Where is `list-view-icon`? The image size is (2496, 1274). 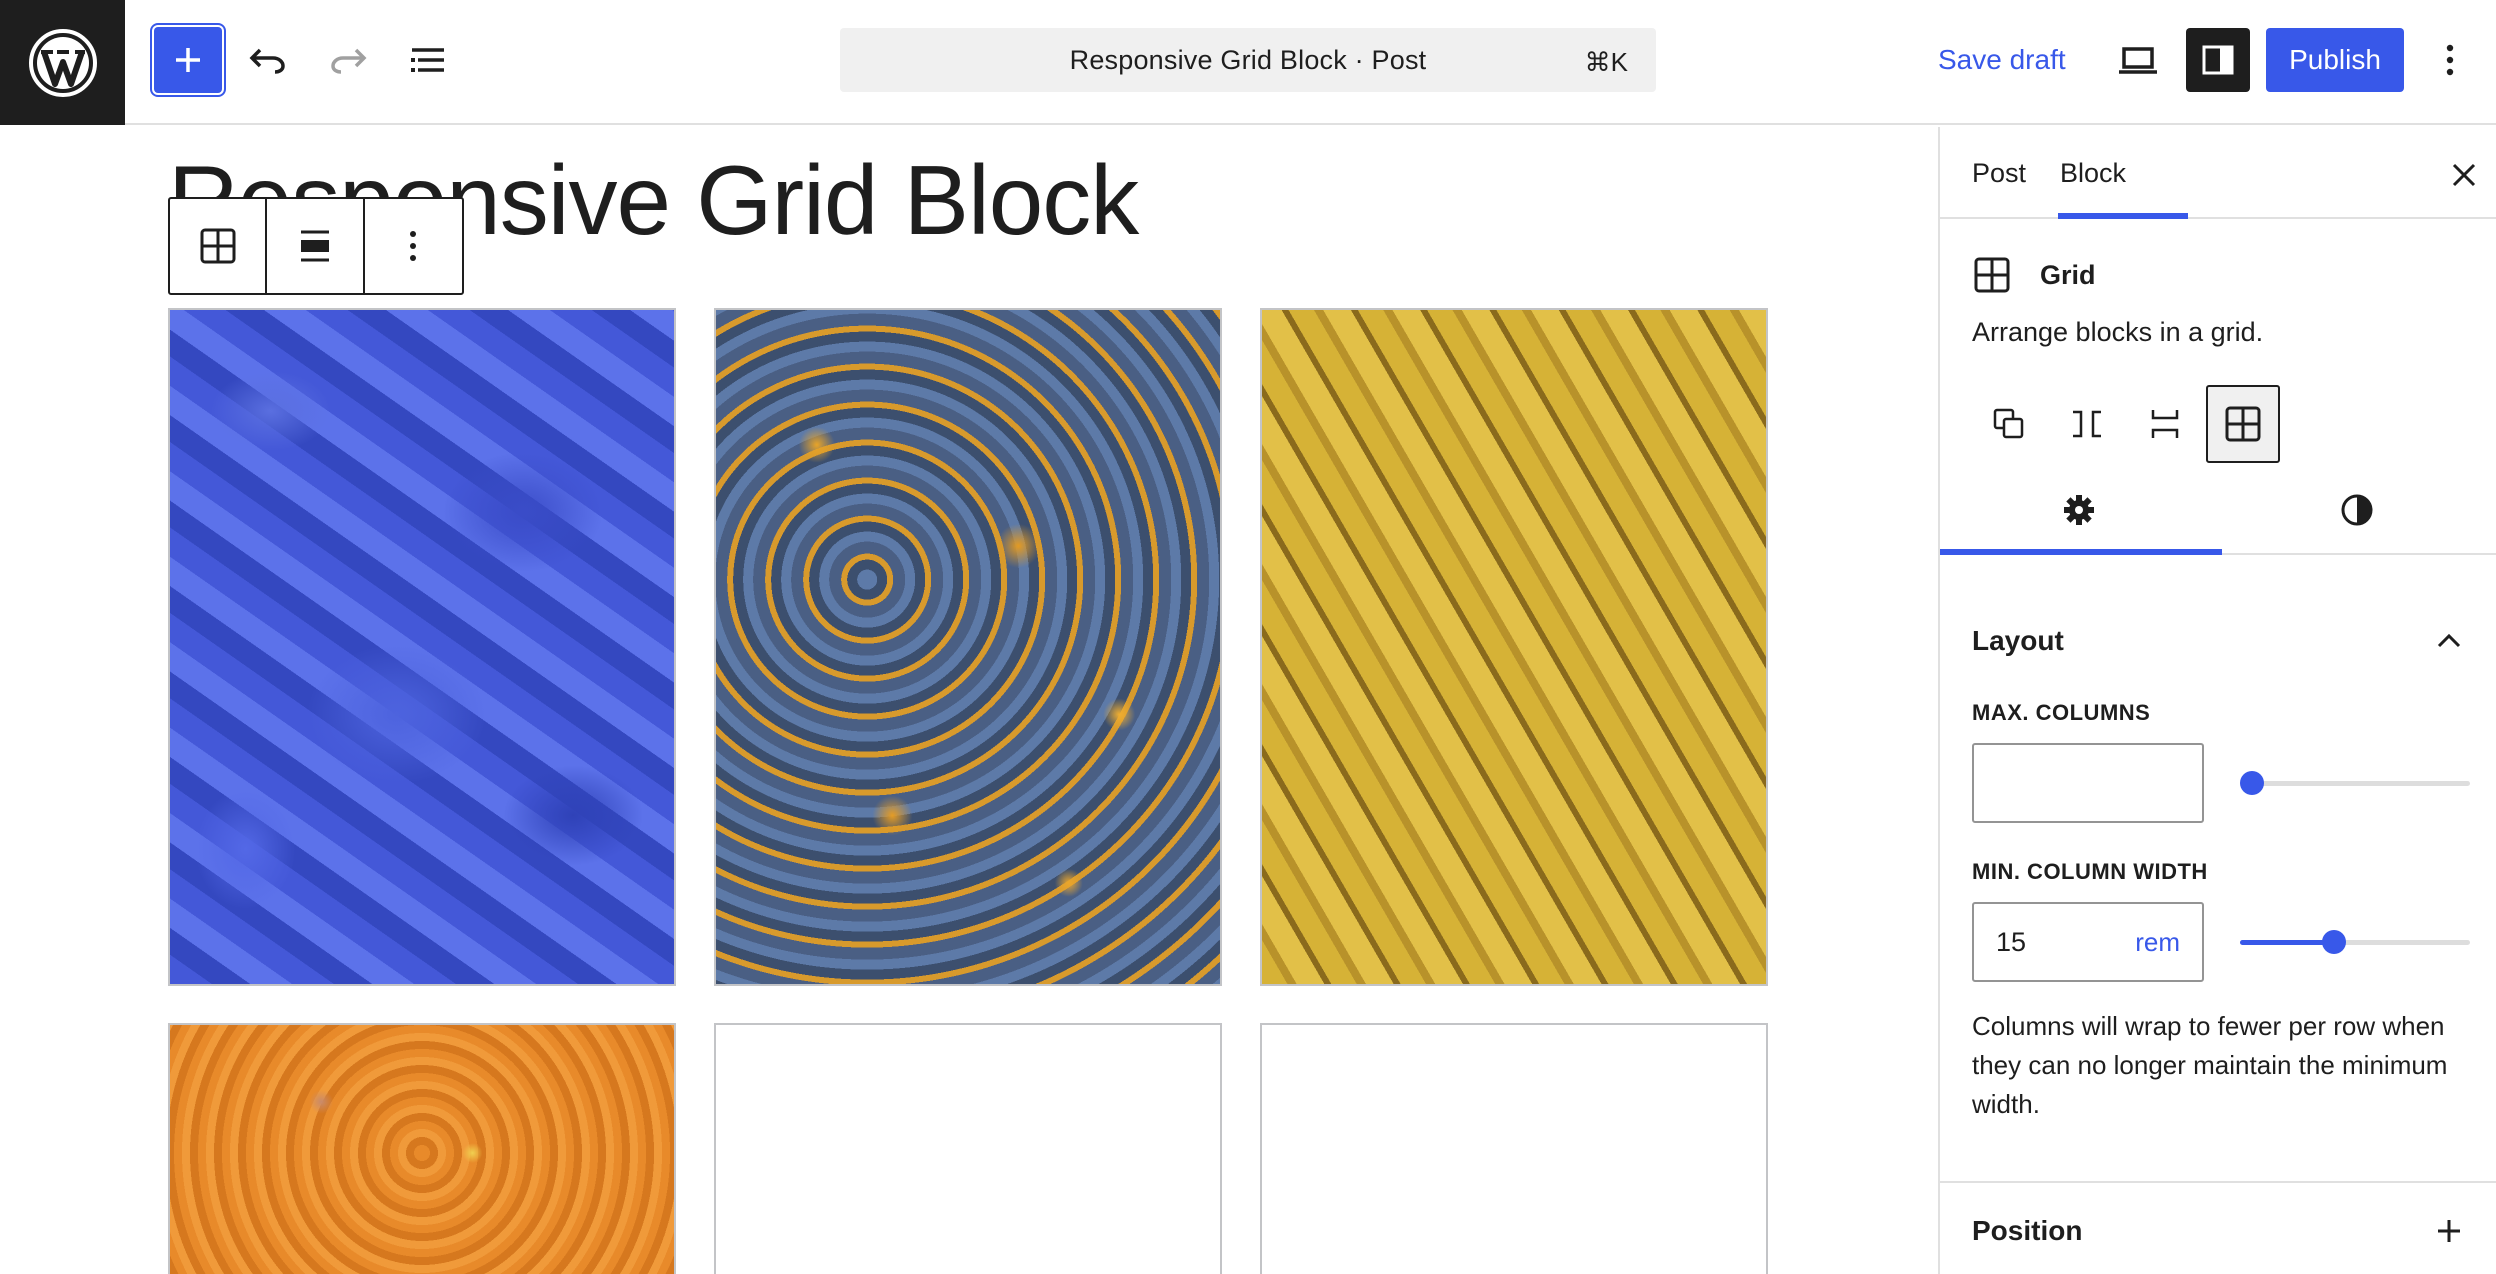 list-view-icon is located at coordinates (427, 60).